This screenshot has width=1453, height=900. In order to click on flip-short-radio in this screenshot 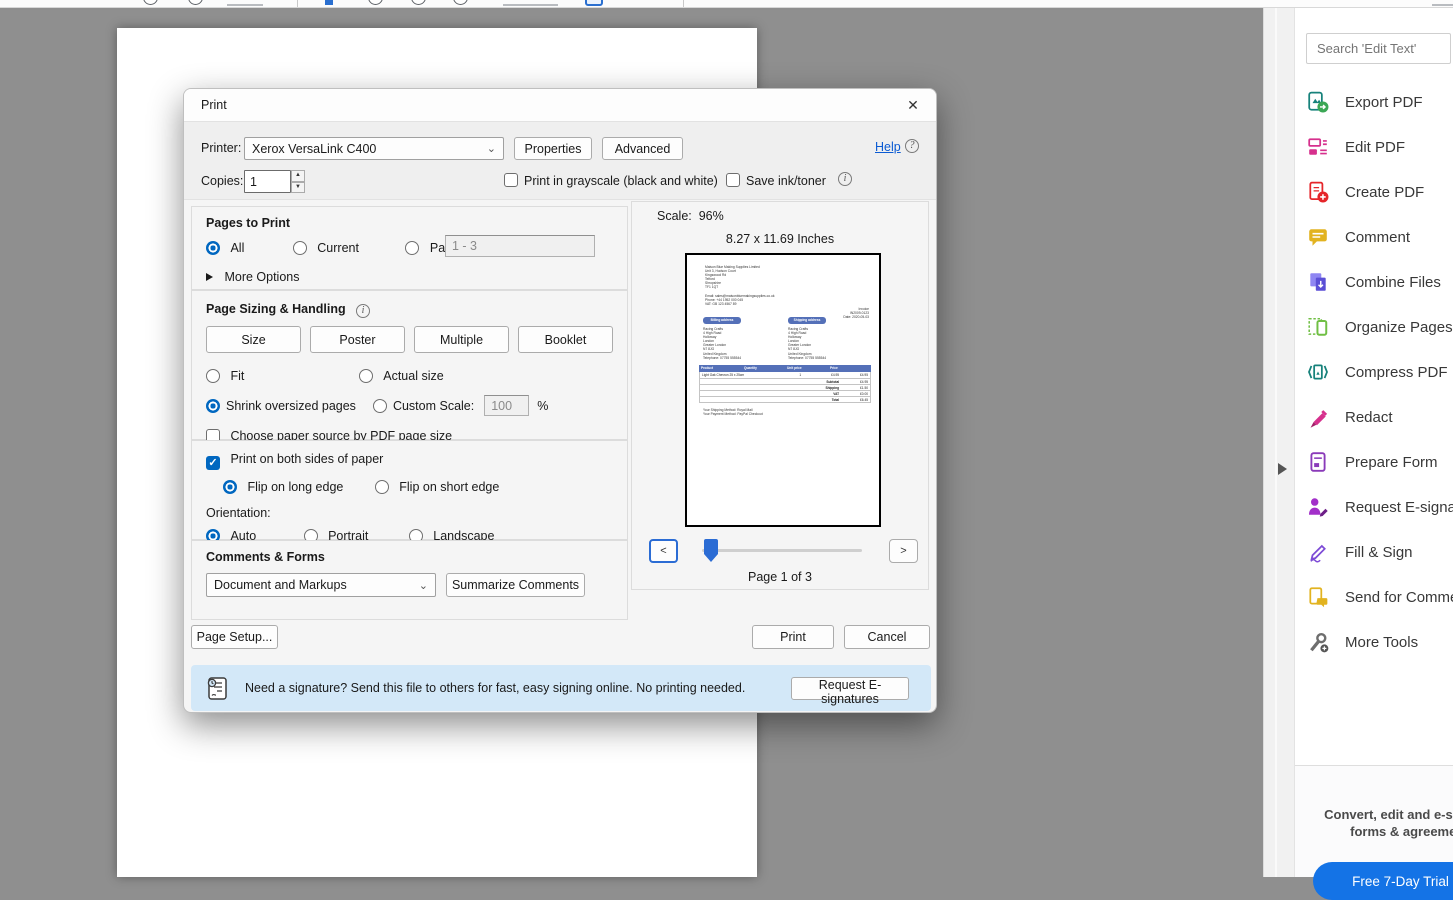, I will do `click(381, 487)`.